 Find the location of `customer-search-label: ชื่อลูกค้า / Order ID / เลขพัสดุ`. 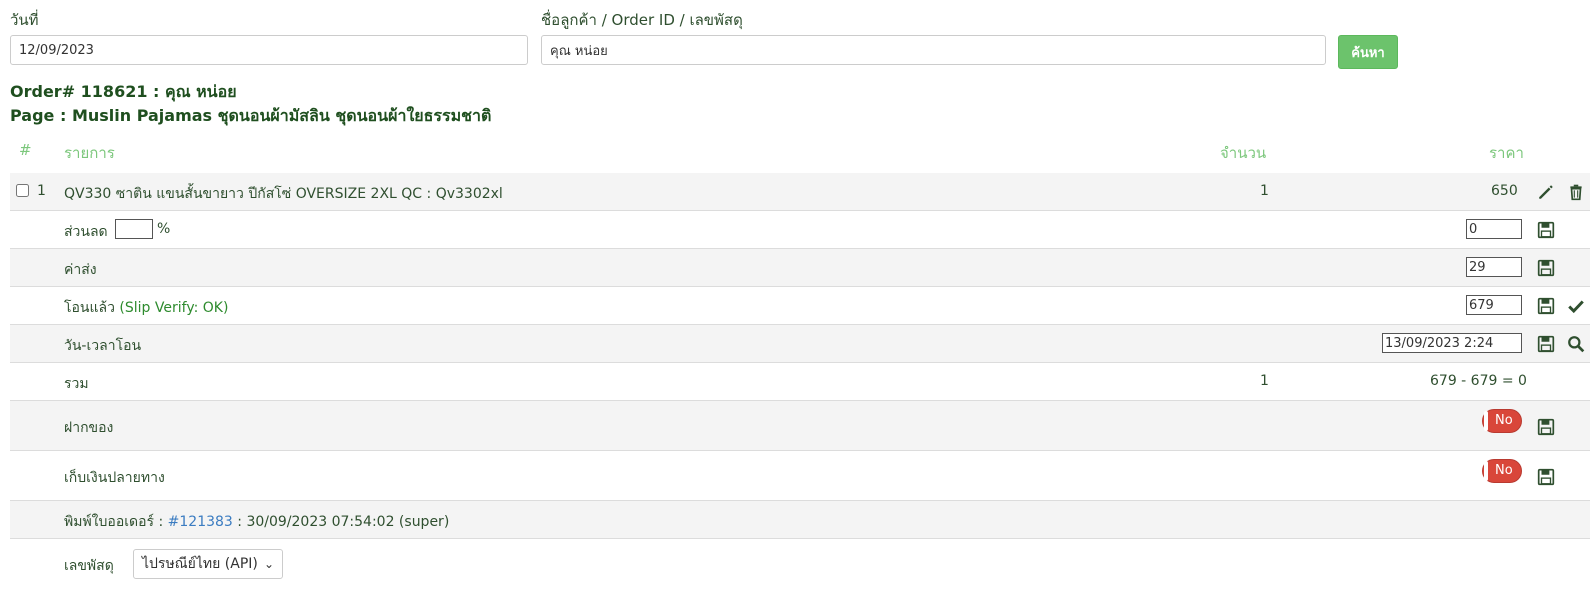

customer-search-label: ชื่อลูกค้า / Order ID / เลขพัสดุ is located at coordinates (642, 20).